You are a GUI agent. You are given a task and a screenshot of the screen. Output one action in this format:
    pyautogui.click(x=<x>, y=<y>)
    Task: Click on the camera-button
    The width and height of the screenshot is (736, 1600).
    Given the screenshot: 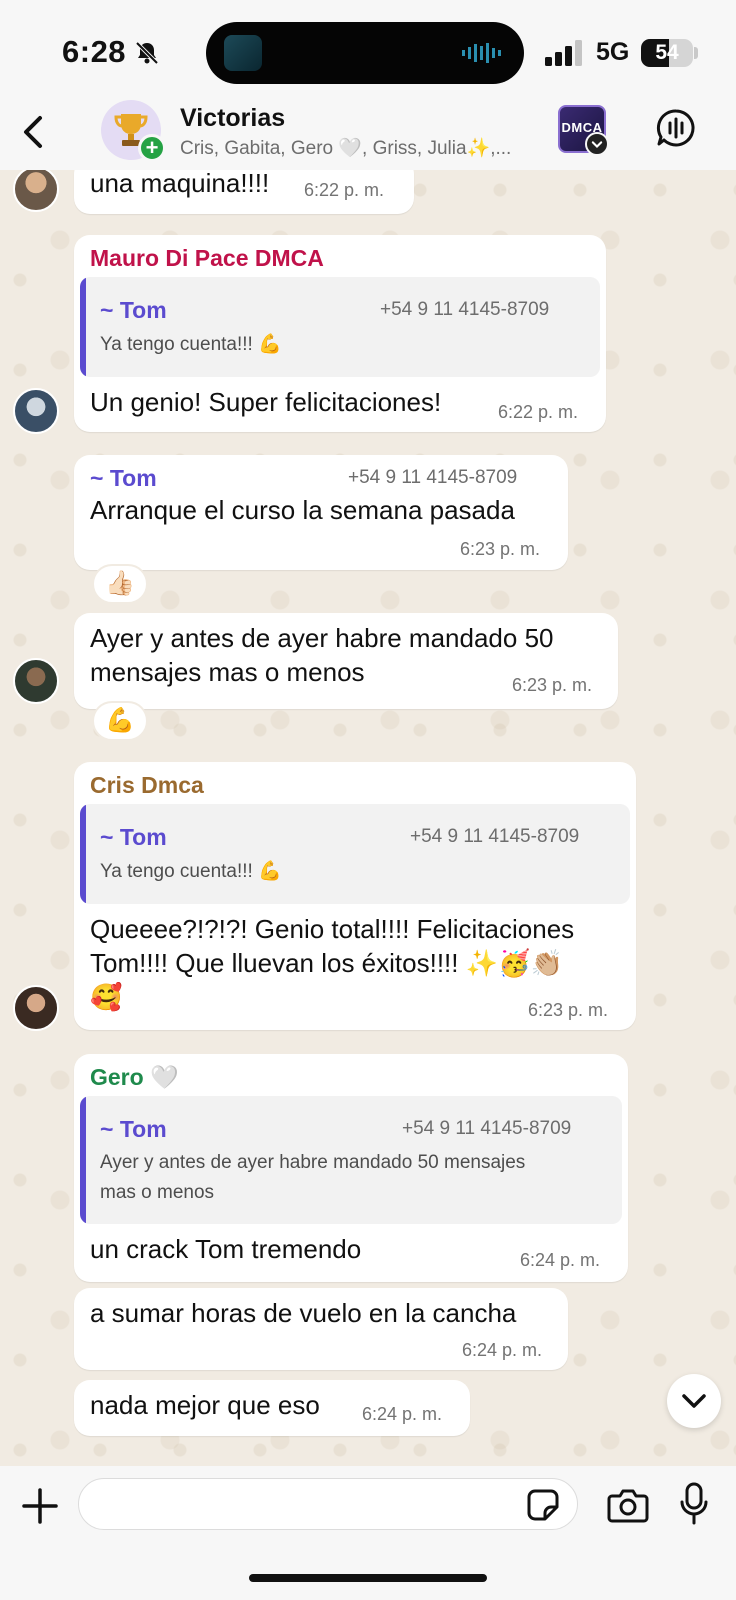 What is the action you would take?
    pyautogui.click(x=628, y=1505)
    